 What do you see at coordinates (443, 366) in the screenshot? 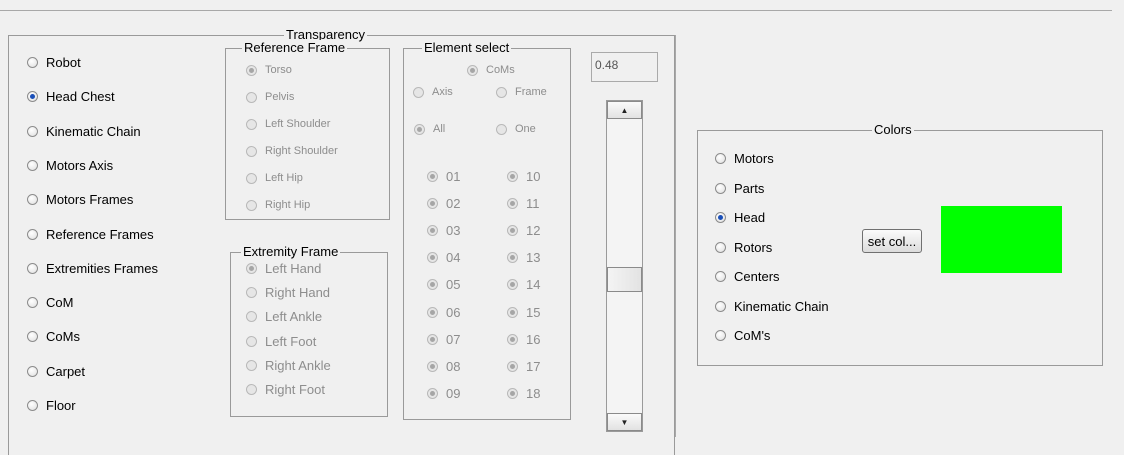
I see `element-08: 08` at bounding box center [443, 366].